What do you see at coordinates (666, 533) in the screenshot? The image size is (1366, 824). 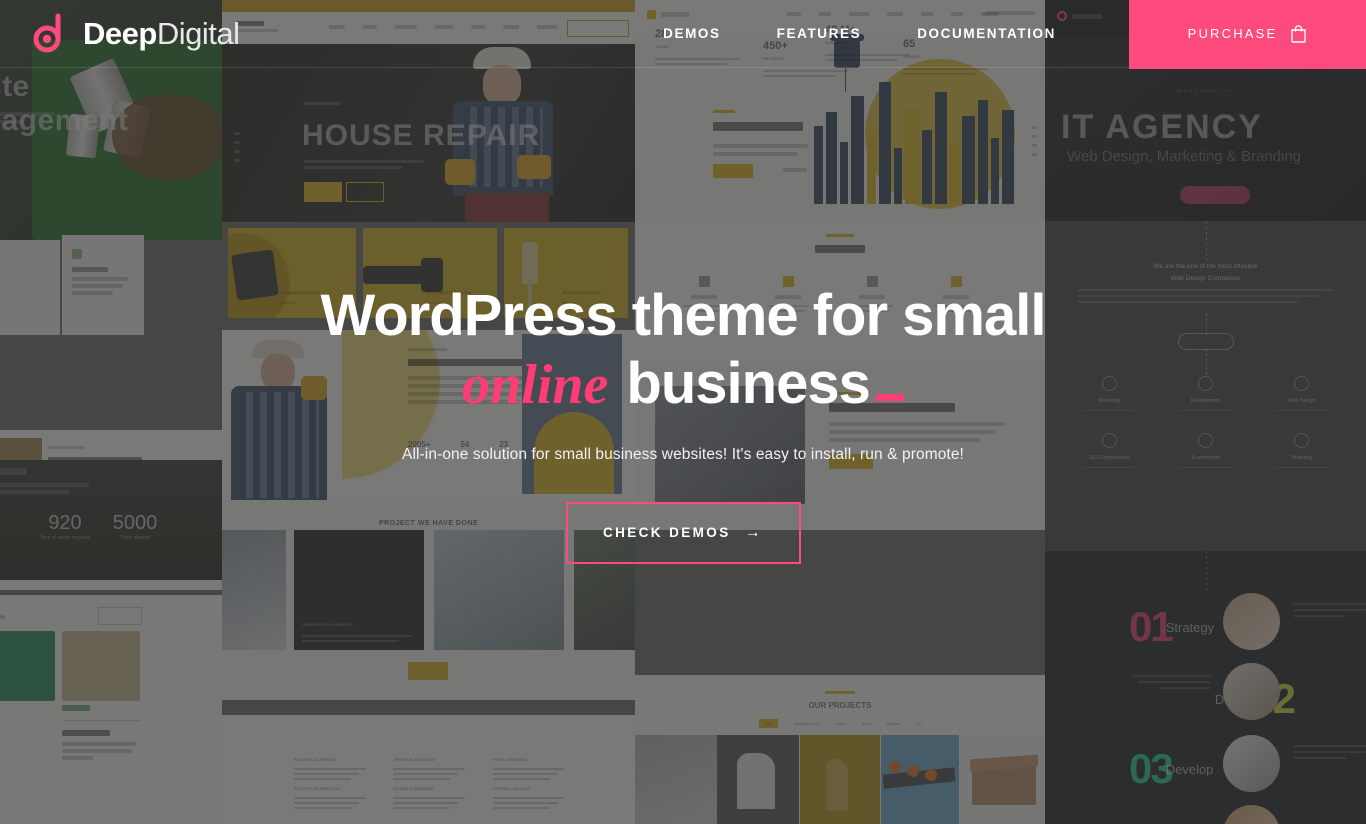 I see `check-demos-label: CHECK DEMOS` at bounding box center [666, 533].